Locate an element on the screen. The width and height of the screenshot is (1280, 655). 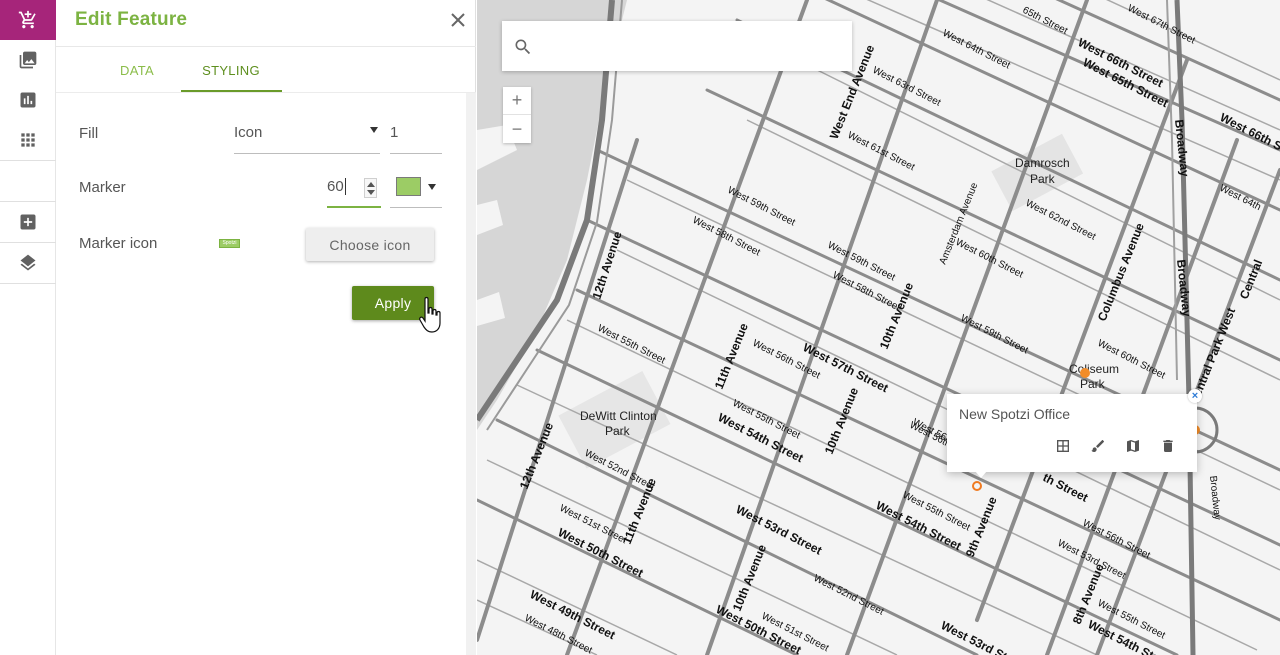
hand-cursor-icon is located at coordinates (430, 314).